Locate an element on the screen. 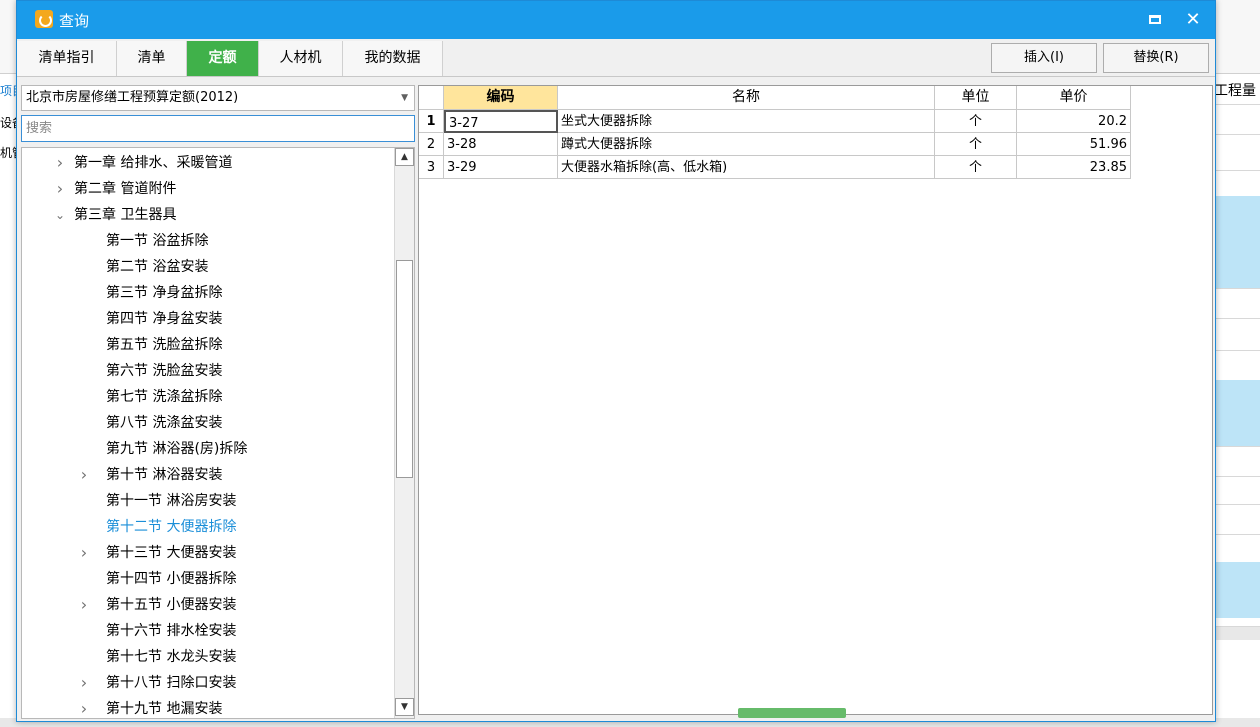 The height and width of the screenshot is (727, 1260). tree-item-label: 第七节 洗涤盆拆除 is located at coordinates (164, 397).